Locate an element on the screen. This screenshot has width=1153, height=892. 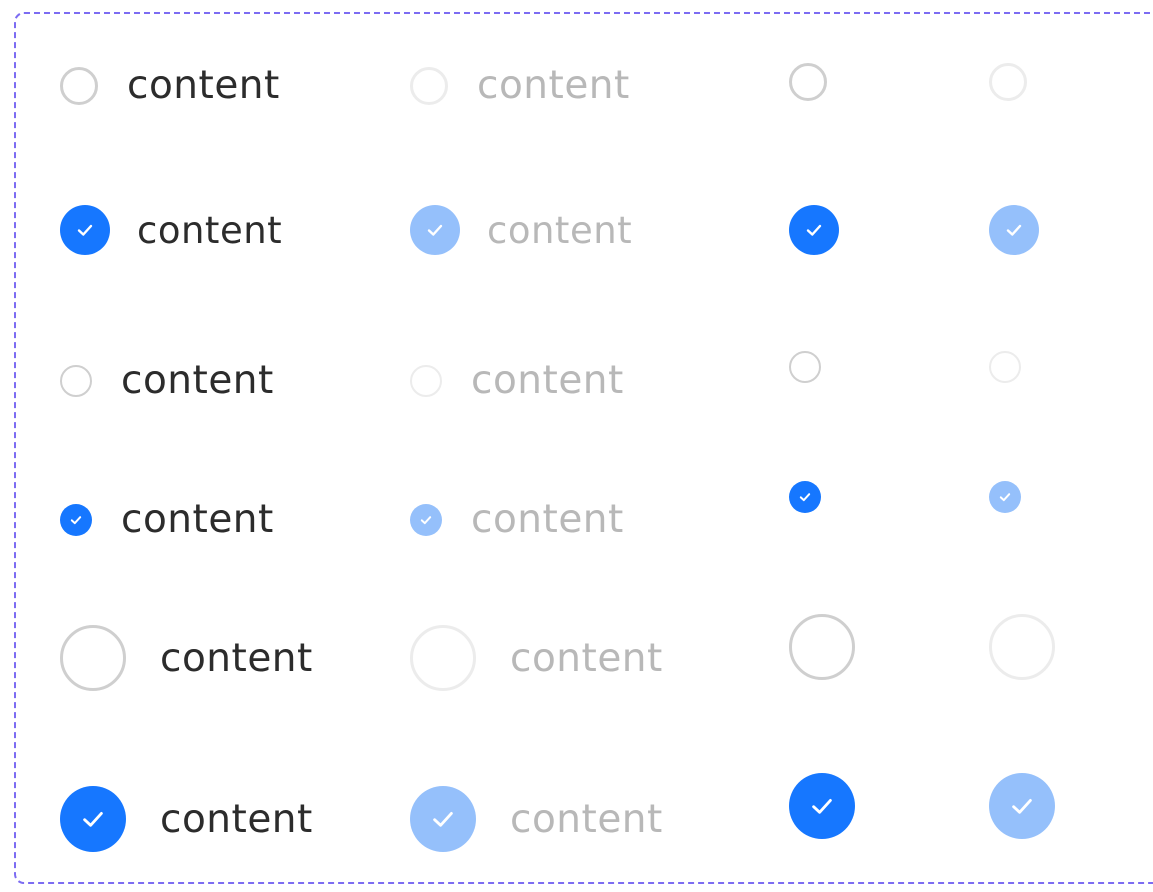
radio-xl-checked-disabled is located at coordinates (1022, 806).